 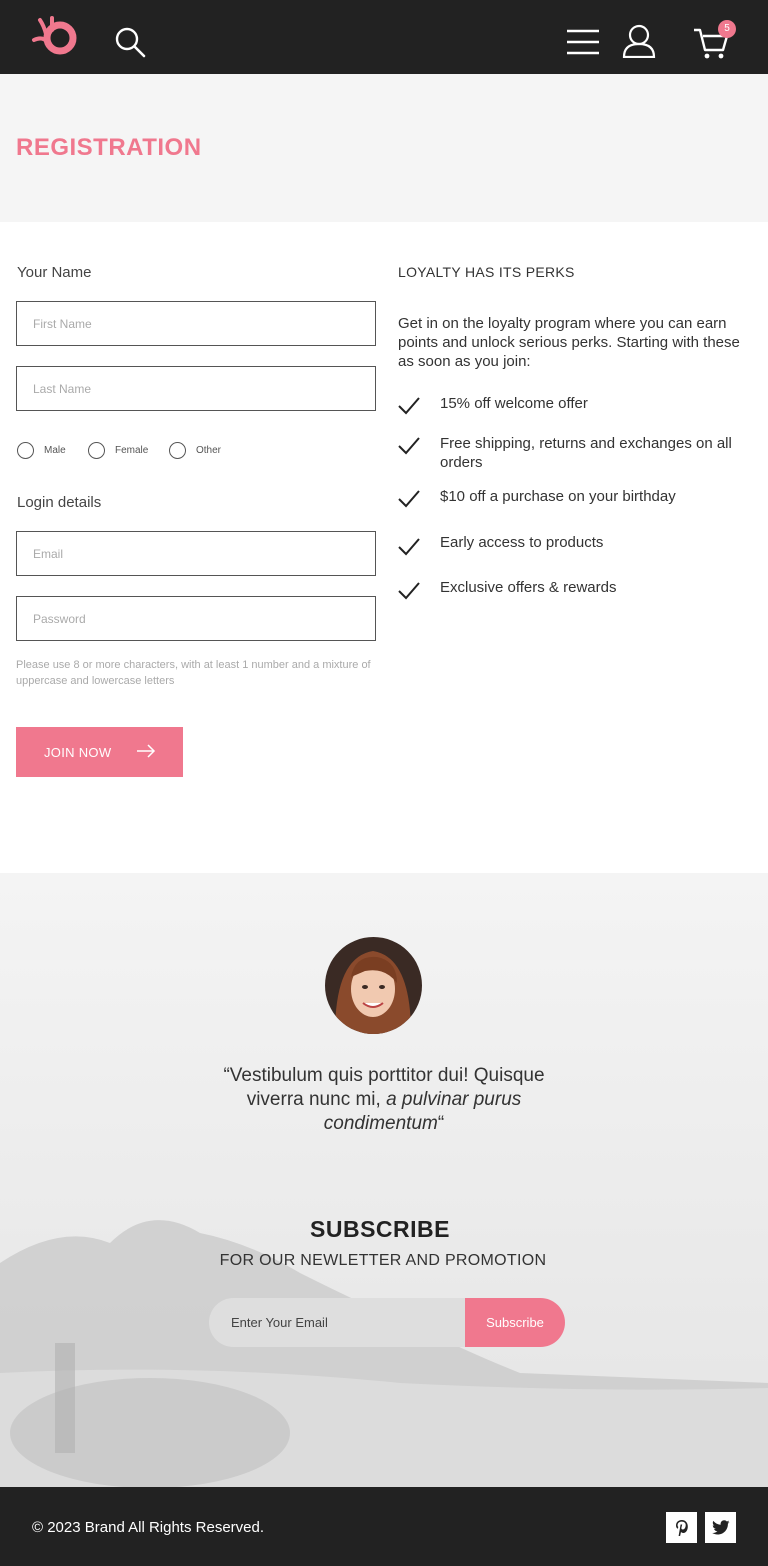 What do you see at coordinates (148, 1527) in the screenshot?
I see `copyright-text: © 2023 Brand All Rights Reserved.` at bounding box center [148, 1527].